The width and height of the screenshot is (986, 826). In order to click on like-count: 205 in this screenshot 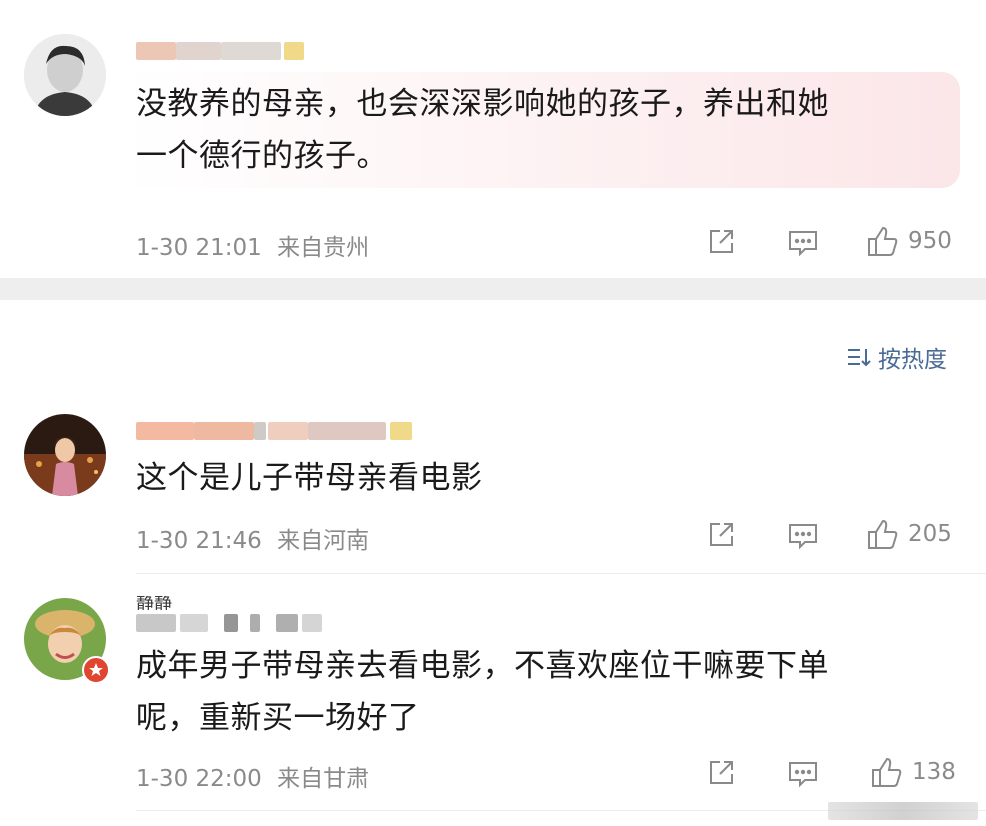, I will do `click(930, 534)`.